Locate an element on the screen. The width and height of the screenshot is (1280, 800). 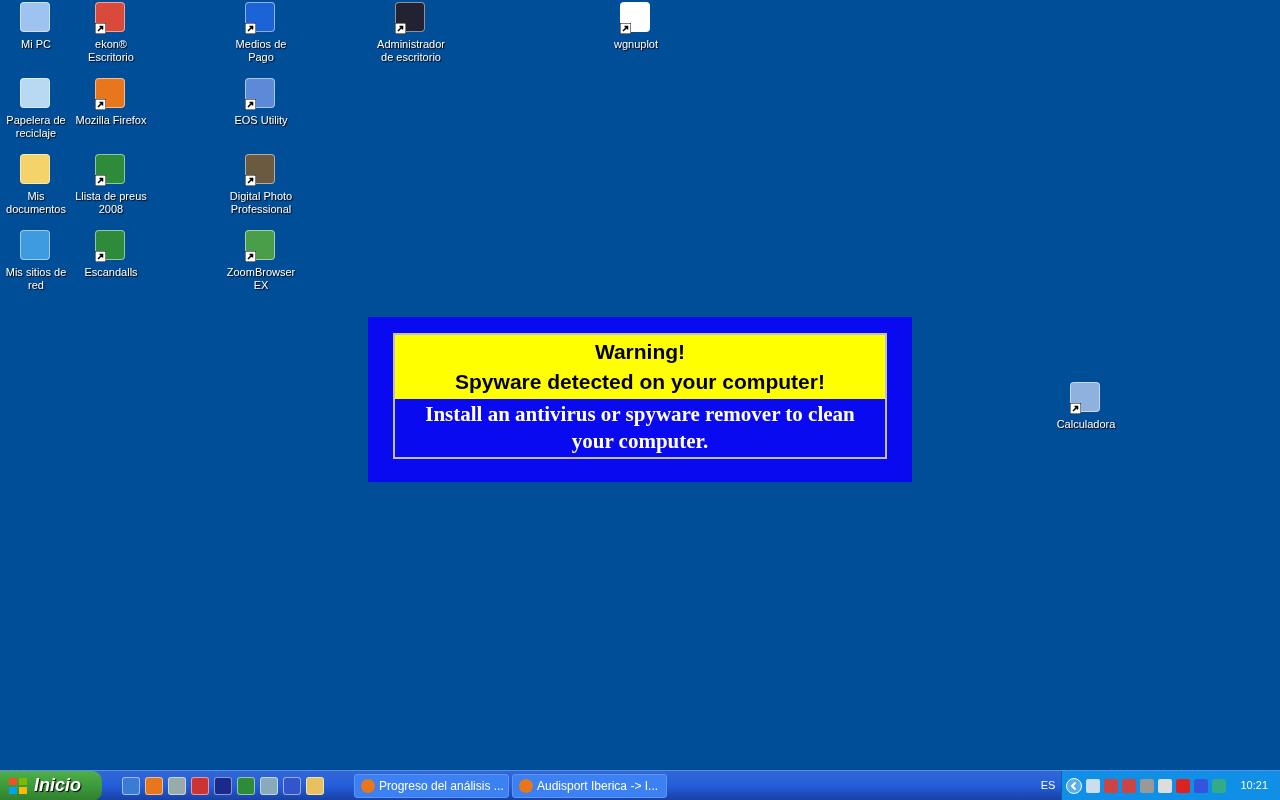
desktop-icon-label: Mis documentos is located at coordinates (36, 203).